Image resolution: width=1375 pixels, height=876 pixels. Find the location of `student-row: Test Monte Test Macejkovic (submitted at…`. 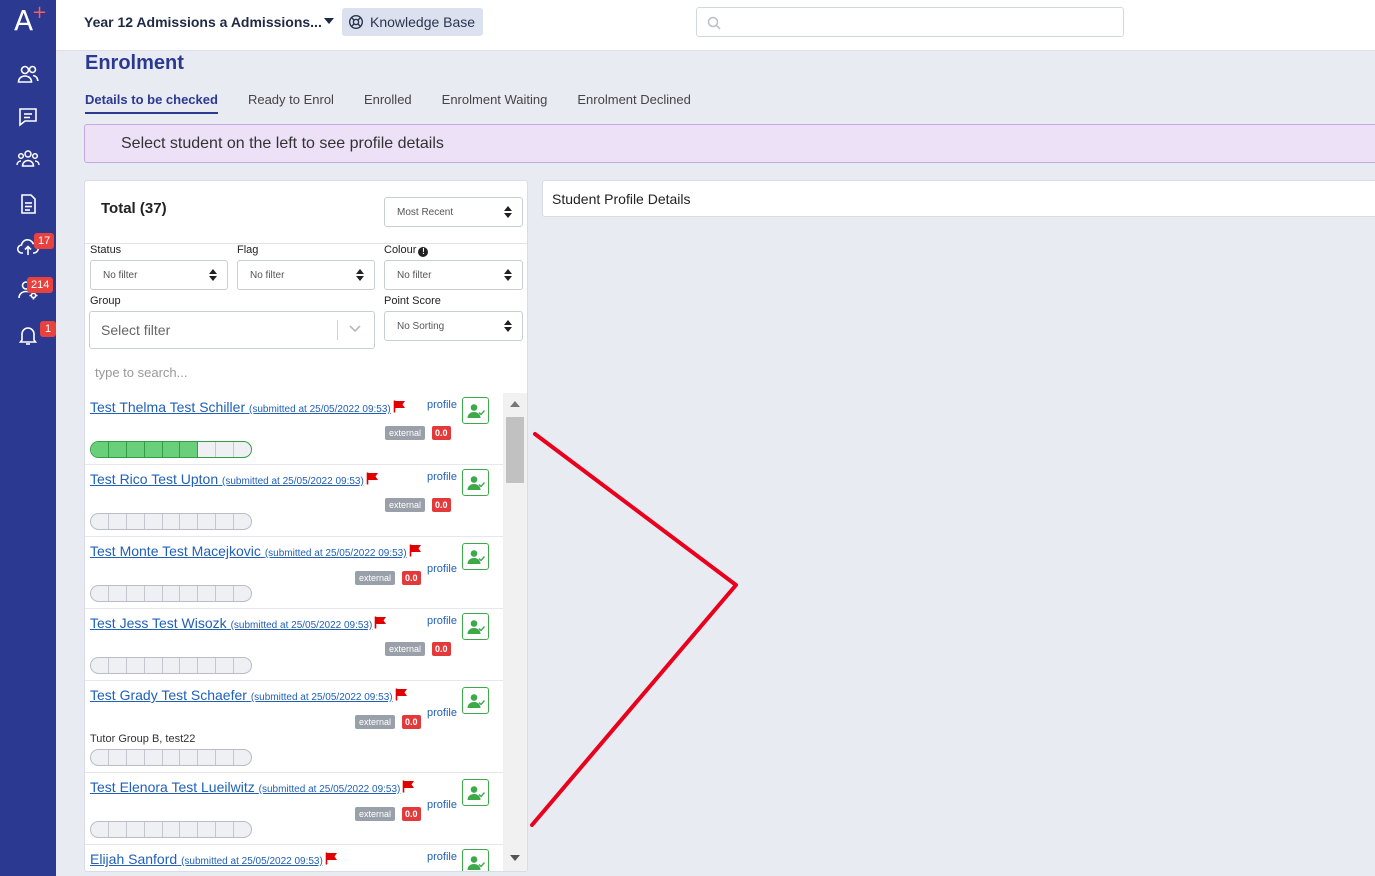

student-row: Test Monte Test Macejkovic (submitted at… is located at coordinates (294, 573).